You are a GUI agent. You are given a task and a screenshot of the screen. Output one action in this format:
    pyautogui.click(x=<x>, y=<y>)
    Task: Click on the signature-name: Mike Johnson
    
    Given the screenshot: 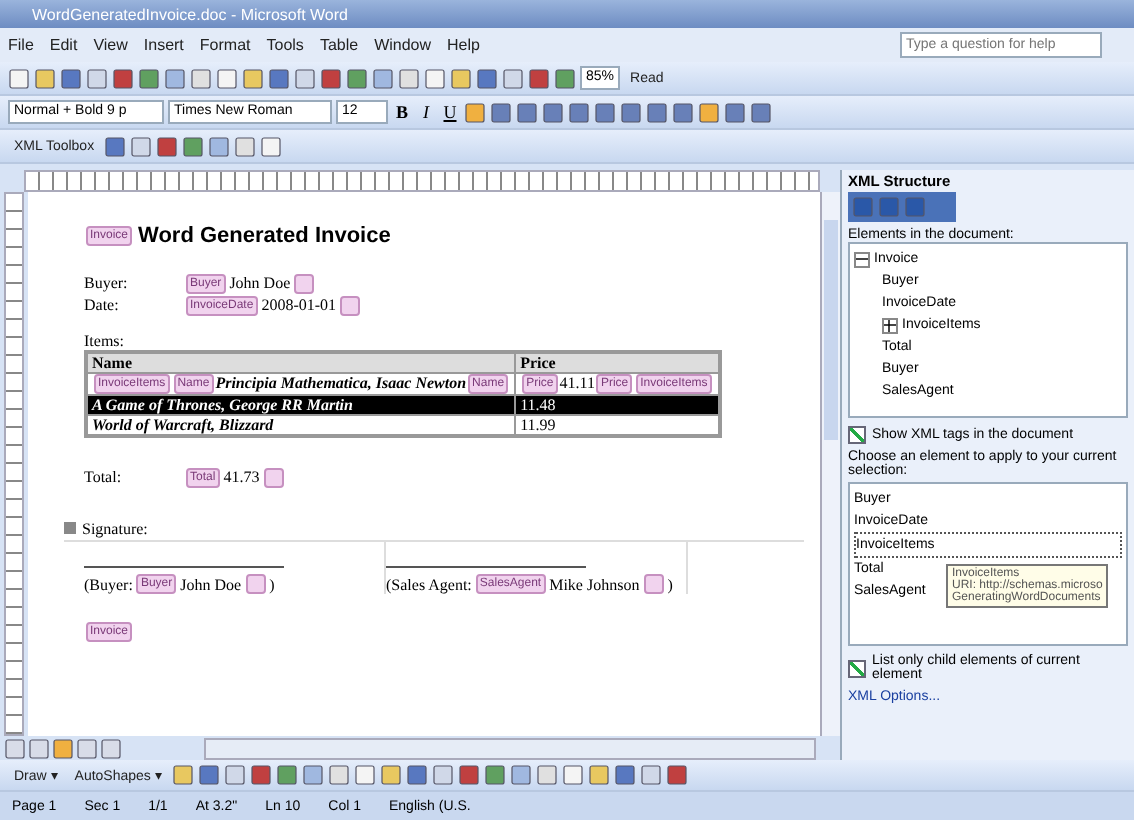 What is the action you would take?
    pyautogui.click(x=594, y=584)
    